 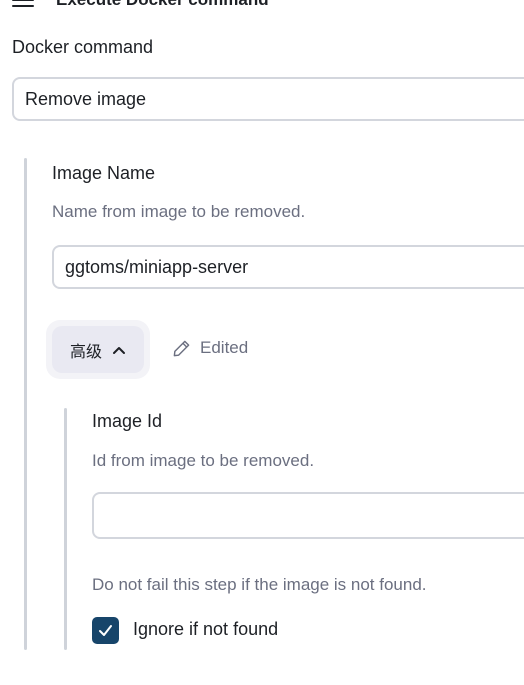 I want to click on section-title: Execute Docker command, so click(x=162, y=5).